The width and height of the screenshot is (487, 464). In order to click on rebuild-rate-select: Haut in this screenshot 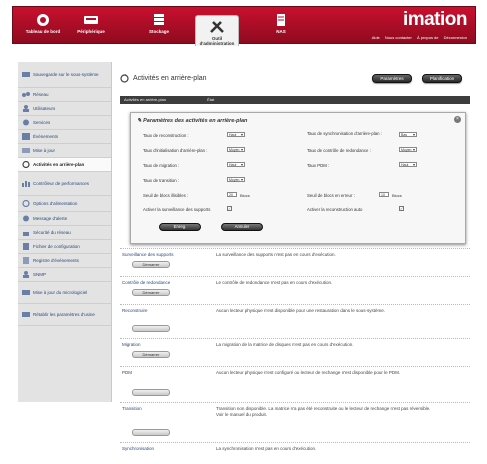, I will do `click(236, 134)`.